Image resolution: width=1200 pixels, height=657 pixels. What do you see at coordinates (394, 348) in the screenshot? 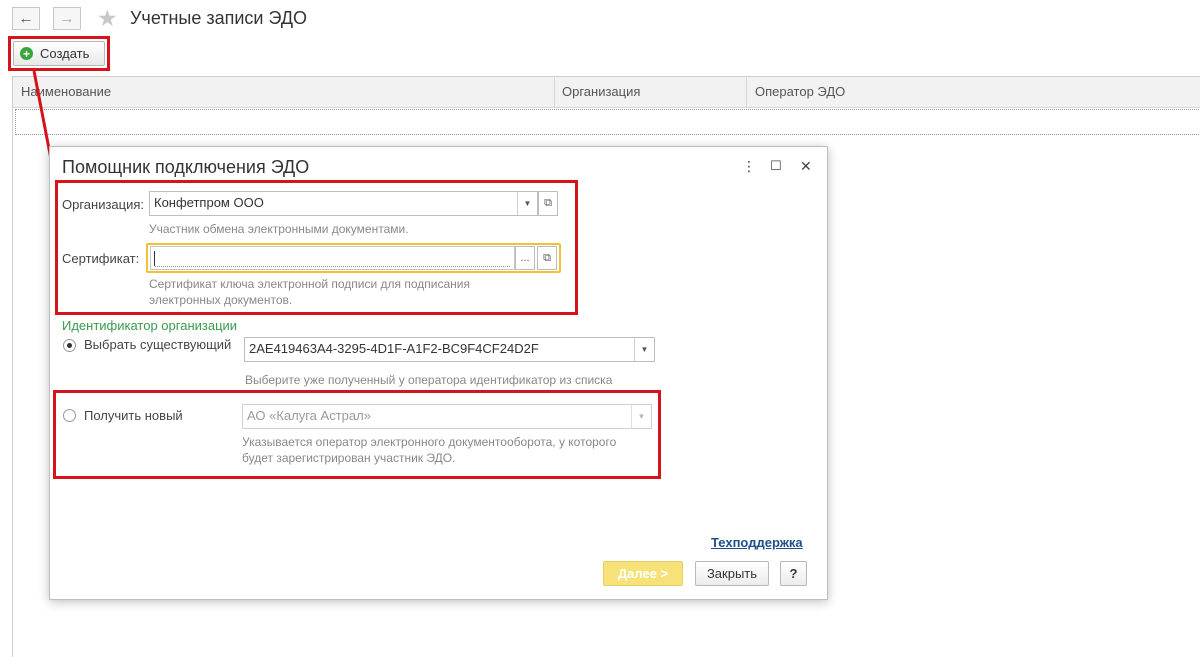
I see `identifier-value: 2AE419463A4-3295-4D1F-A1F2-BC9F4CF24D2F` at bounding box center [394, 348].